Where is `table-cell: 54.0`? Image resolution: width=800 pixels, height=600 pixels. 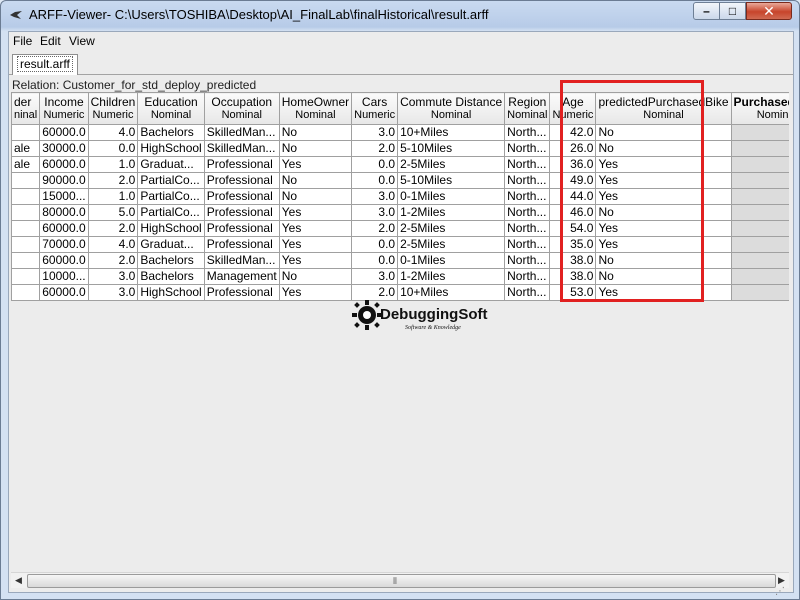
table-cell: 54.0 is located at coordinates (573, 228).